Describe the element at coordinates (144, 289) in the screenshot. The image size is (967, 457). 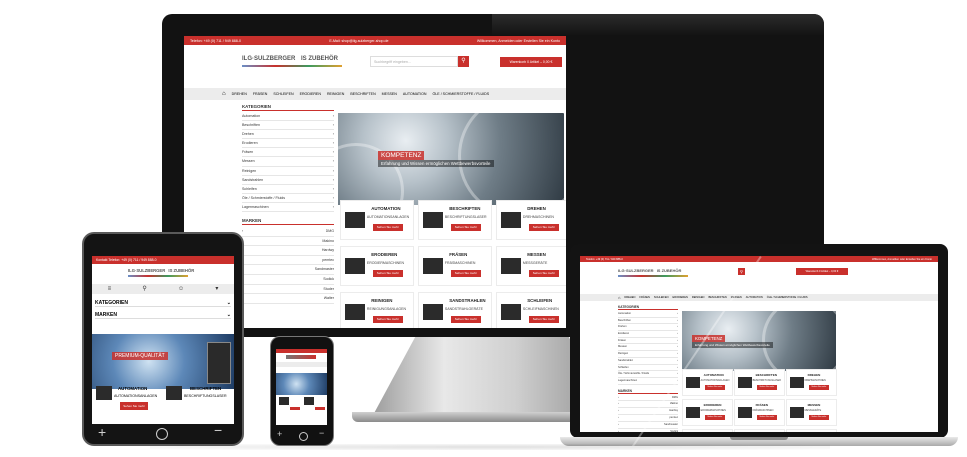
I see `search-icon: ⚲` at that location.